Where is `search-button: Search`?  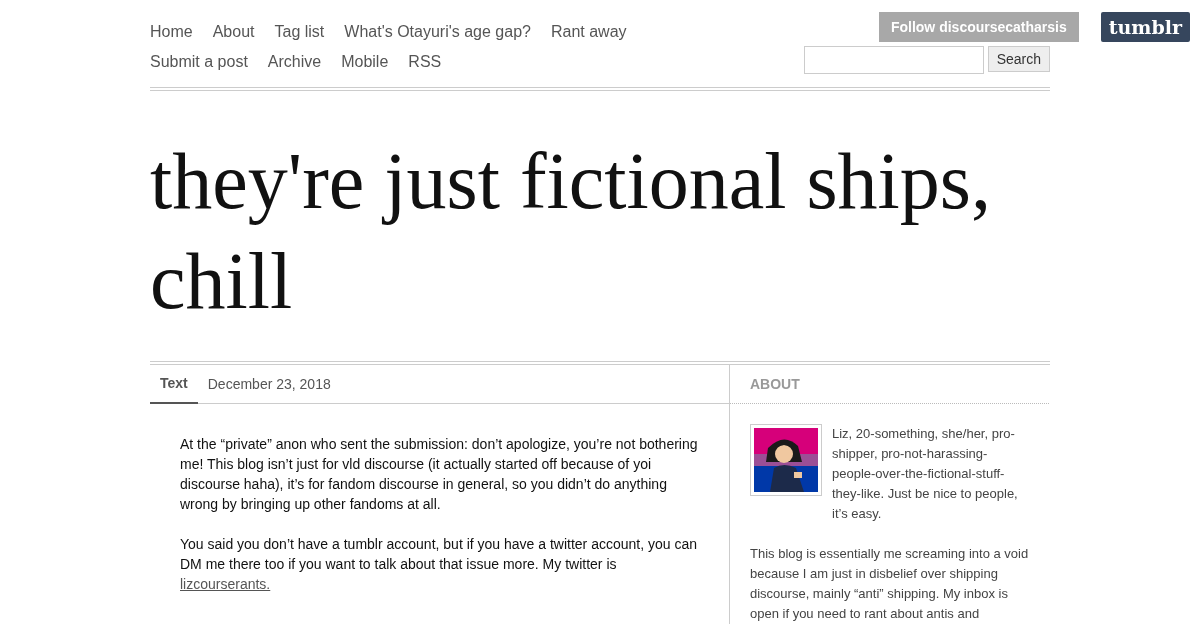
search-button: Search is located at coordinates (1018, 59).